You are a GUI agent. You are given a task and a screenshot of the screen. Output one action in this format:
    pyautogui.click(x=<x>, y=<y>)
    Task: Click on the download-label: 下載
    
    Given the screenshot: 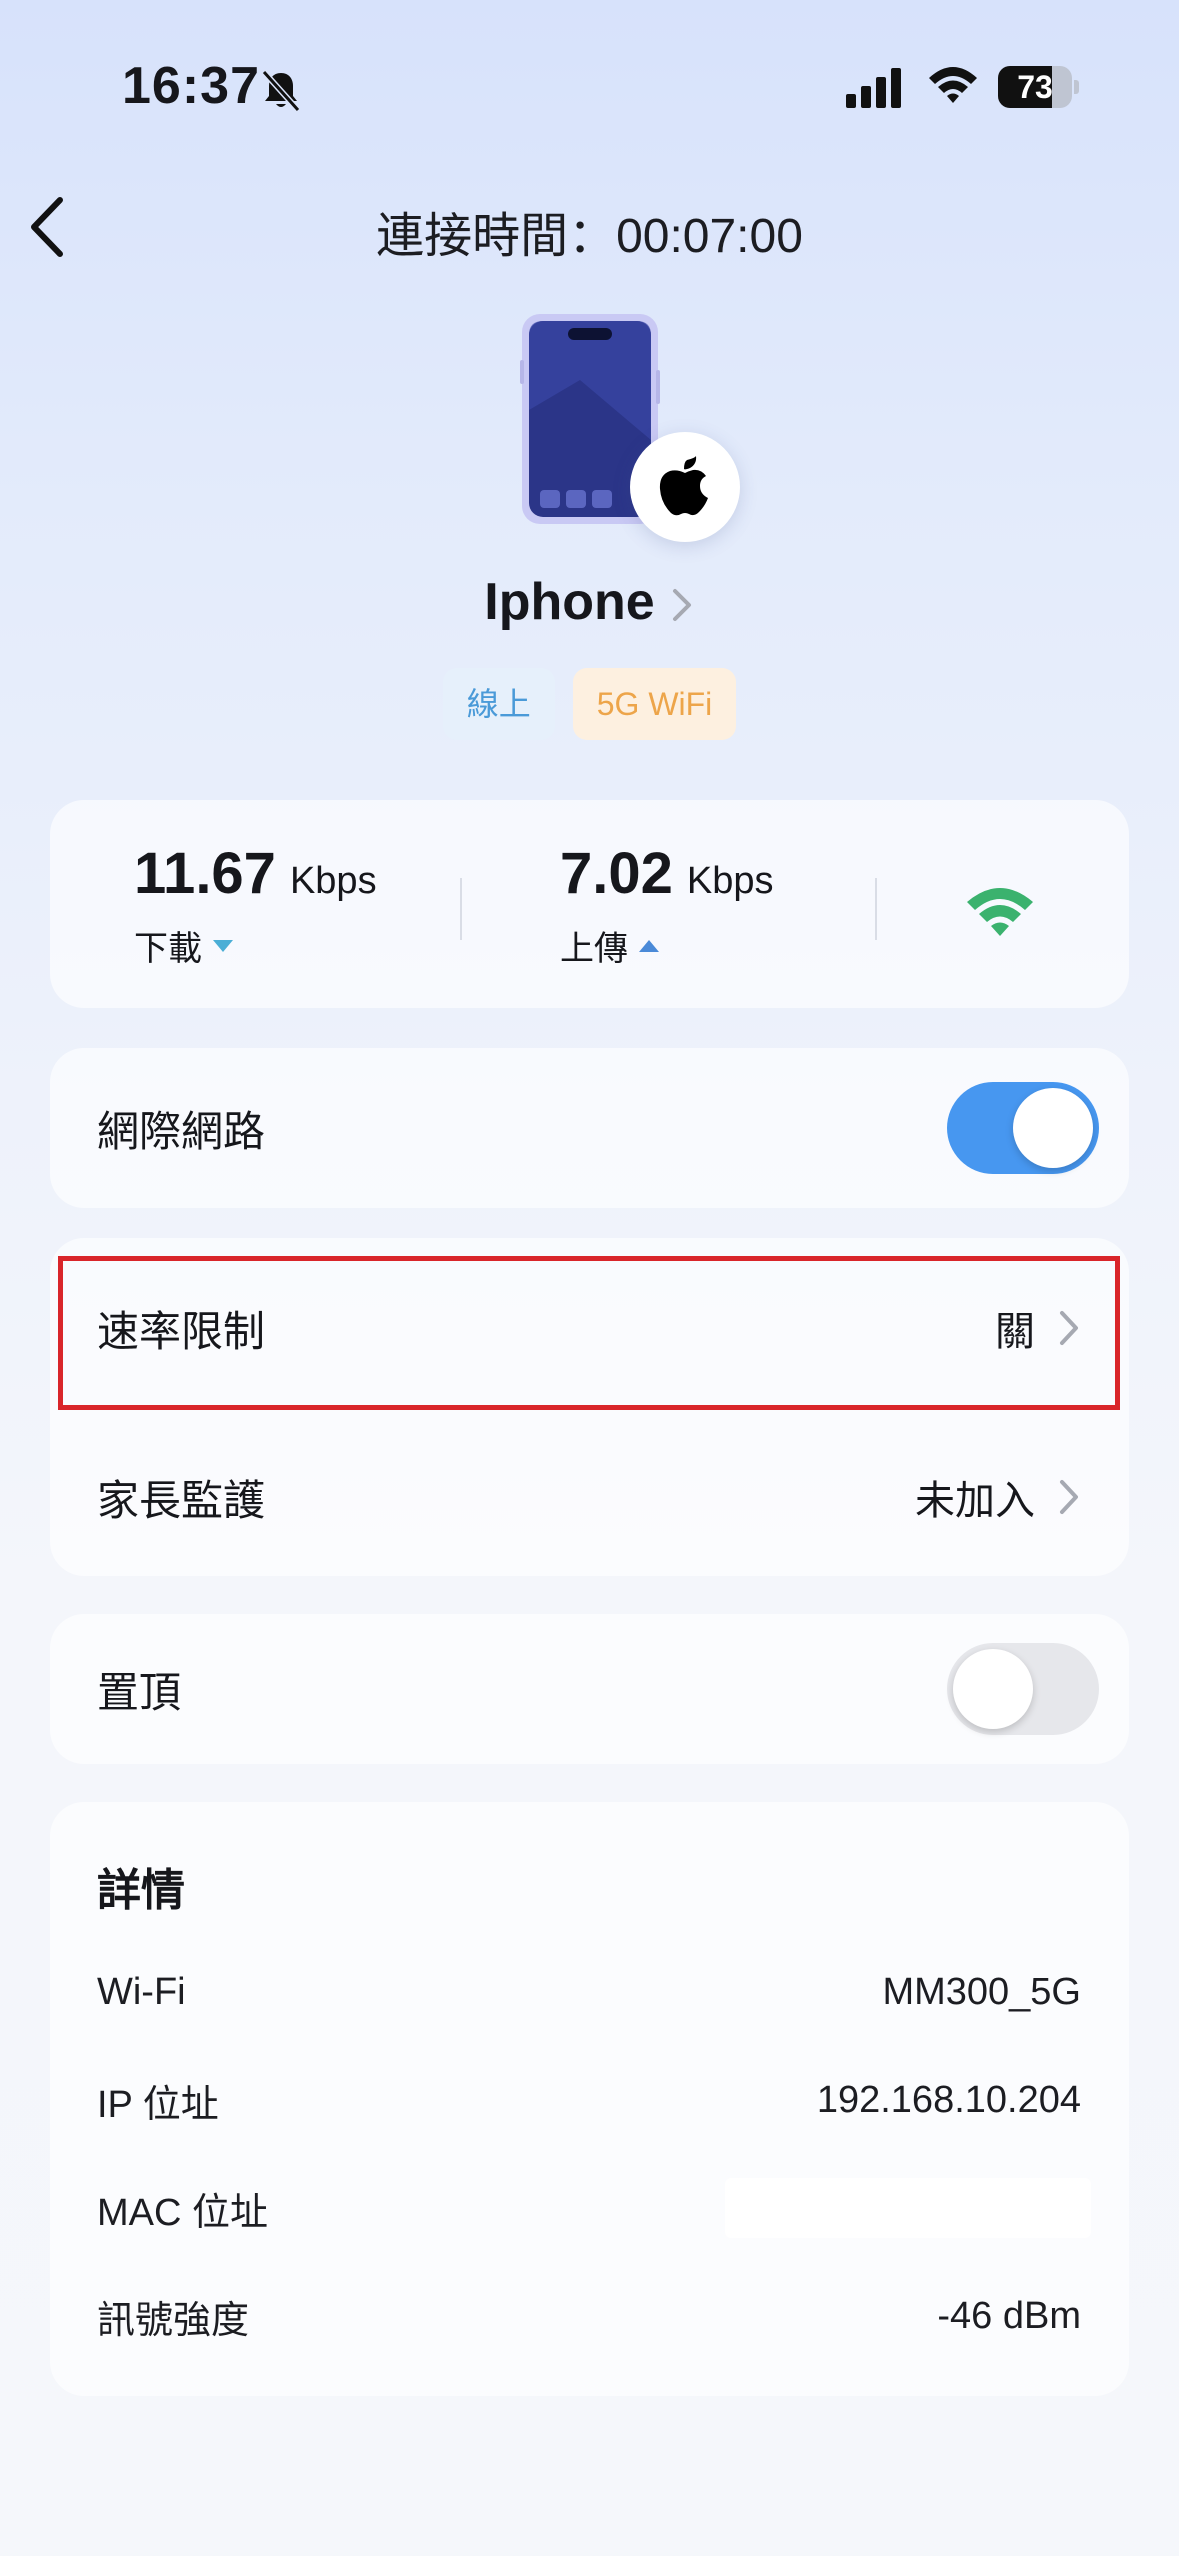 What is the action you would take?
    pyautogui.click(x=168, y=949)
    